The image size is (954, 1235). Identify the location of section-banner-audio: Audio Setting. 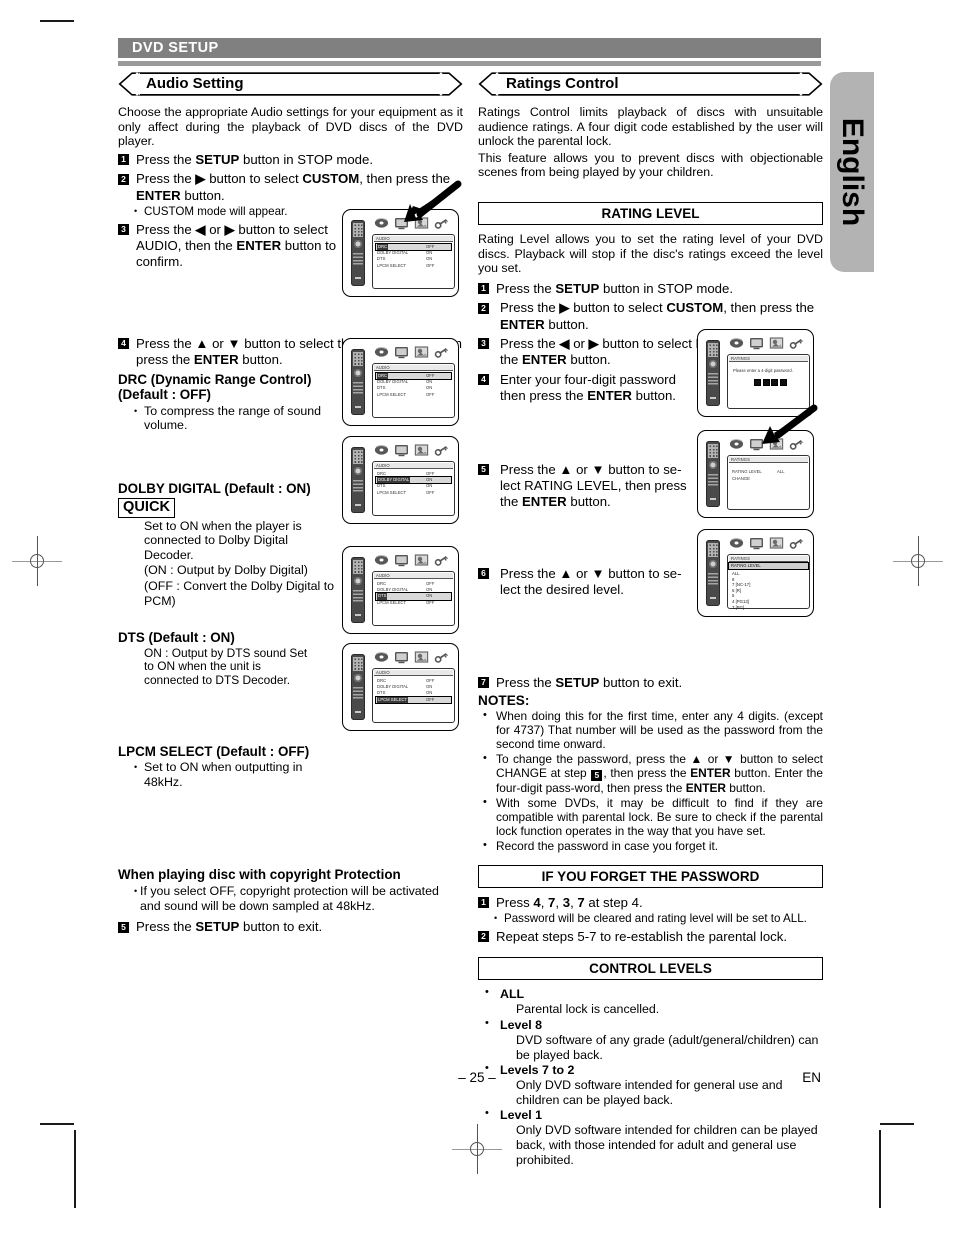
(290, 84).